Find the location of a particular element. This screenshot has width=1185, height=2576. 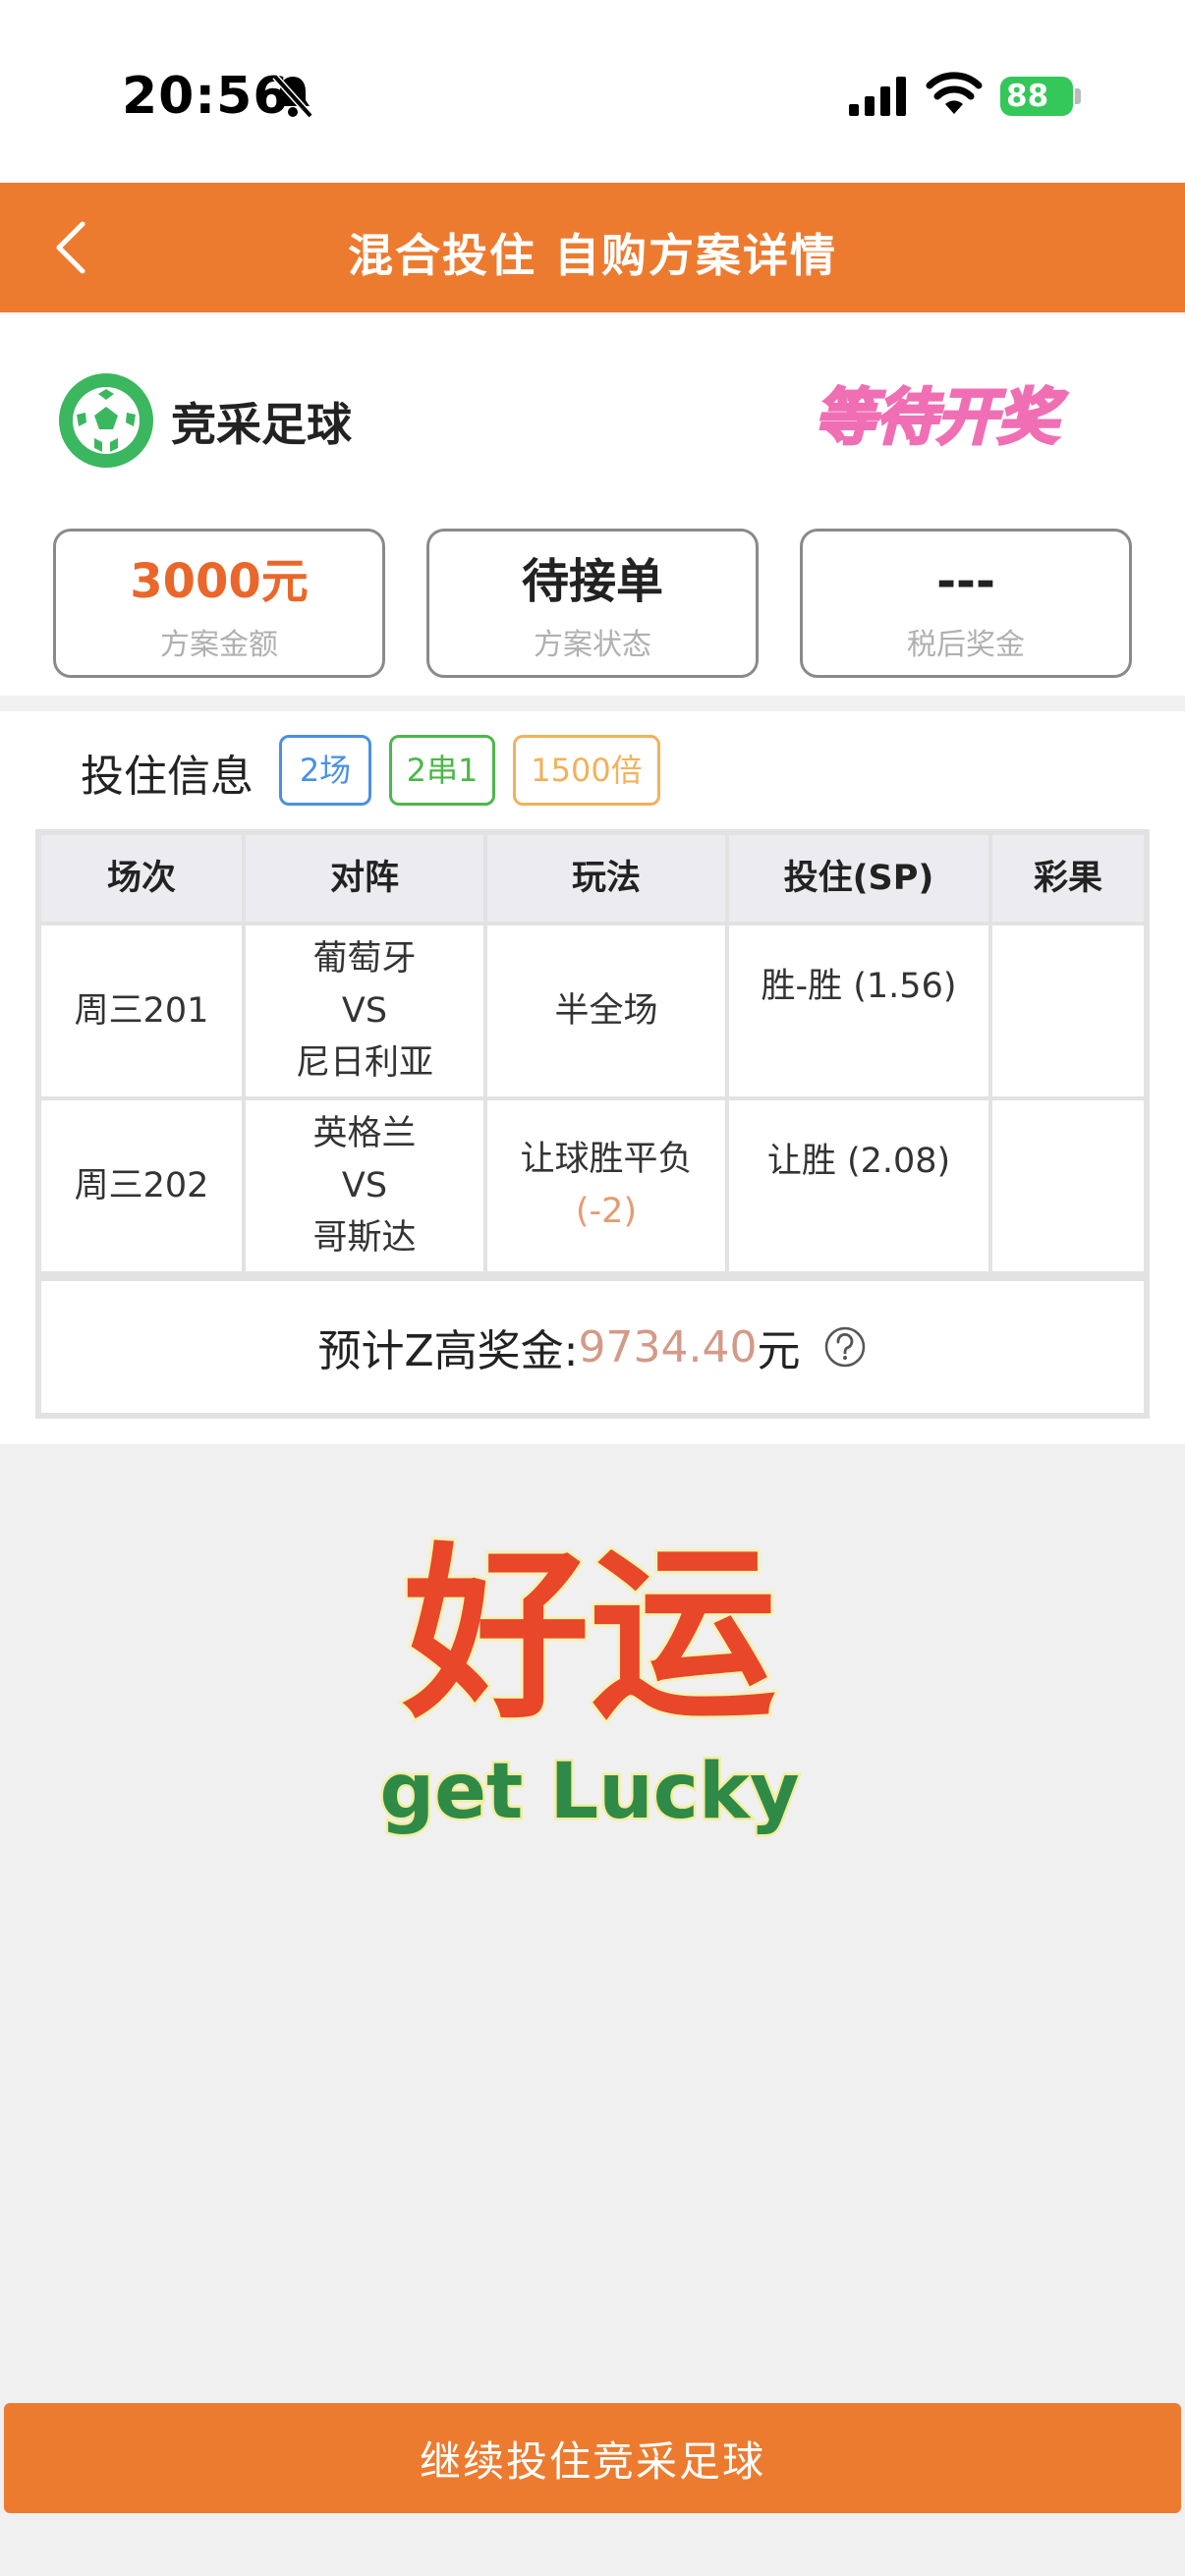

column-header: 投住(SP) is located at coordinates (859, 878).